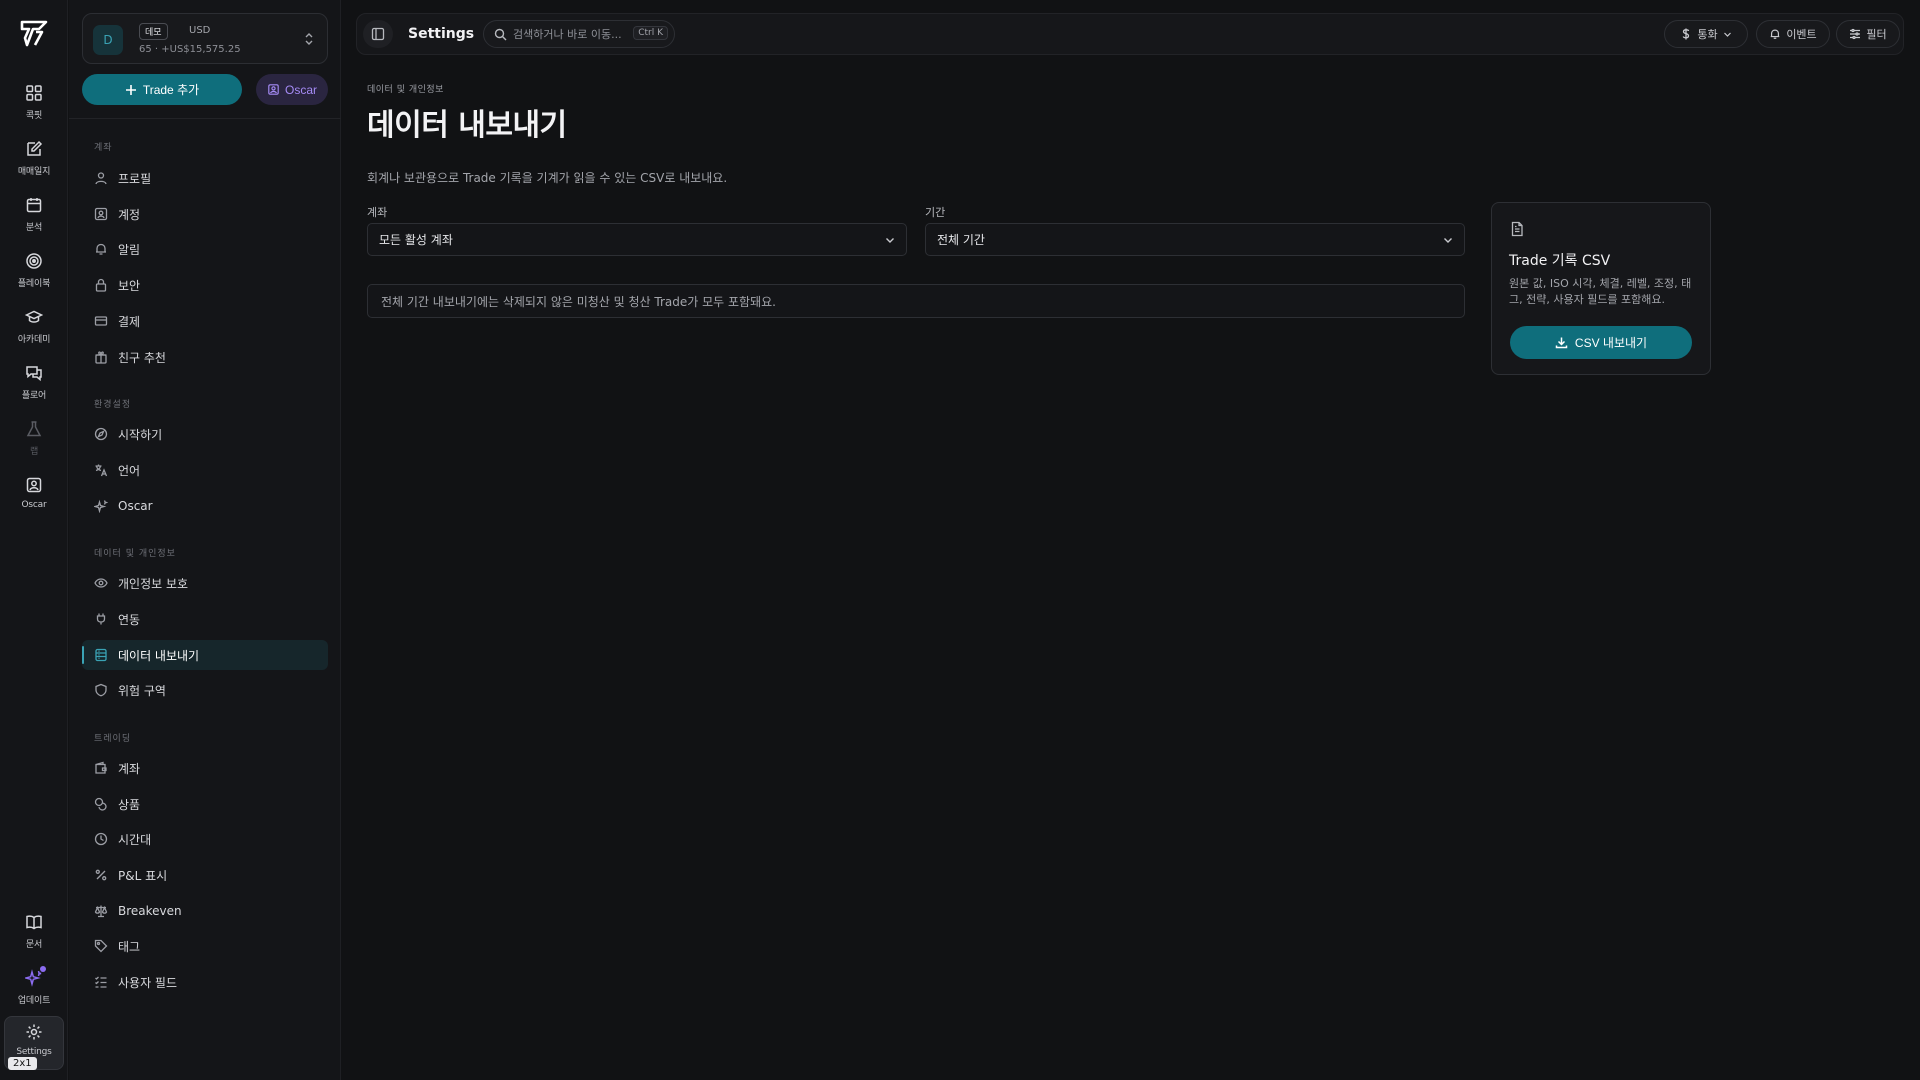 This screenshot has height=1080, width=1920. What do you see at coordinates (129, 285) in the screenshot?
I see `sidebar-item-label: 보안` at bounding box center [129, 285].